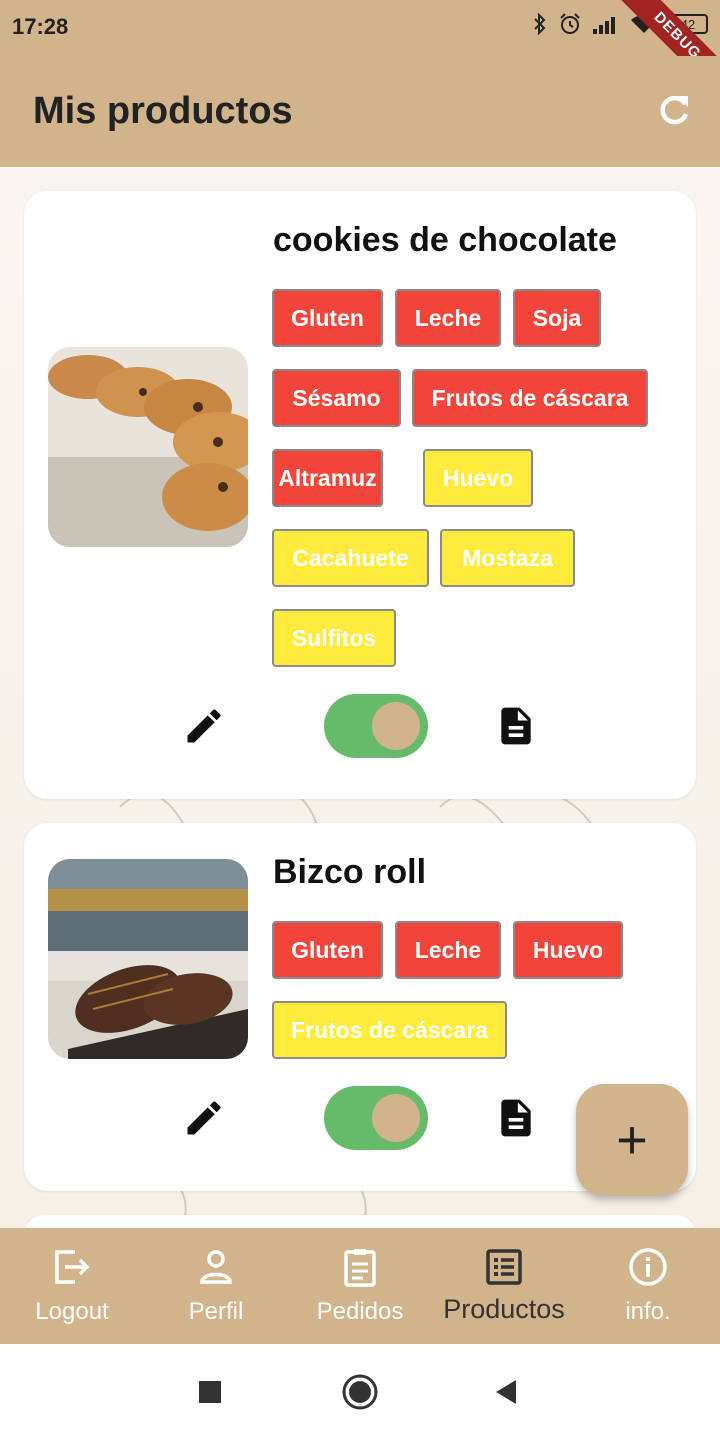  Describe the element at coordinates (568, 950) in the screenshot. I see `allergen-tag: Huevo` at that location.